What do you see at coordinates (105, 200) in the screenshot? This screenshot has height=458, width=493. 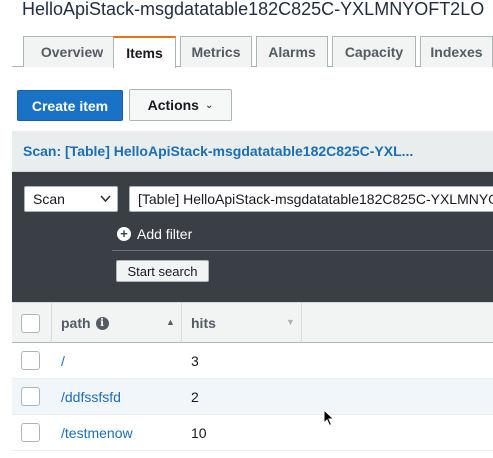 I see `chevron-down-icon` at bounding box center [105, 200].